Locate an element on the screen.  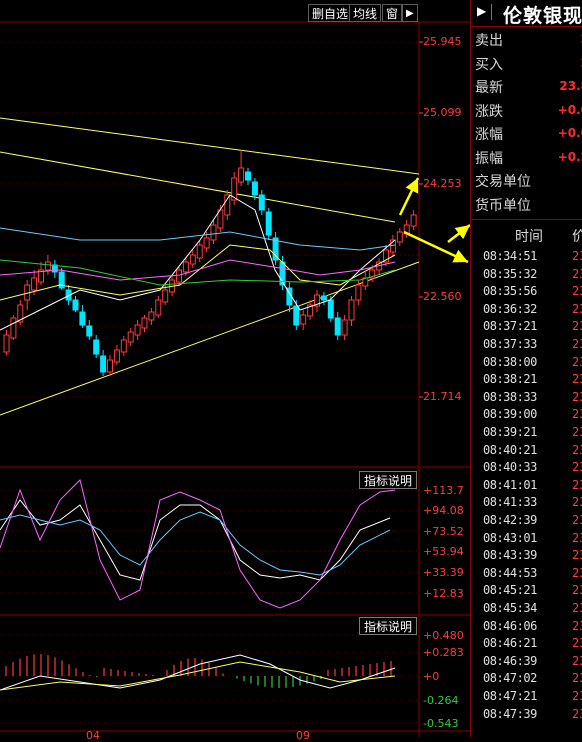
tick-time: 08:45:21 is located at coordinates (510, 590).